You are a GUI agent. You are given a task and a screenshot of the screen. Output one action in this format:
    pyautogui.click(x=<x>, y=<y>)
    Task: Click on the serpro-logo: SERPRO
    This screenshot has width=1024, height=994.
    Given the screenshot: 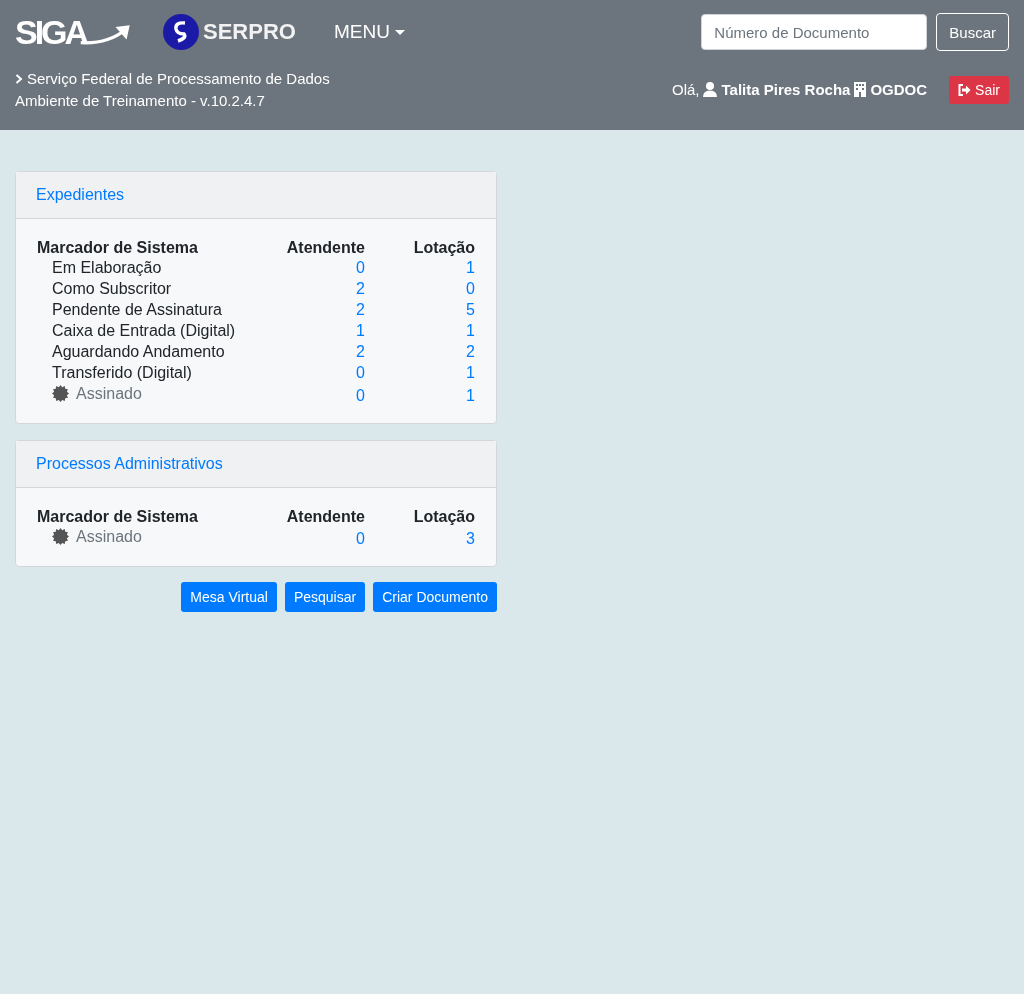 What is the action you would take?
    pyautogui.click(x=229, y=32)
    